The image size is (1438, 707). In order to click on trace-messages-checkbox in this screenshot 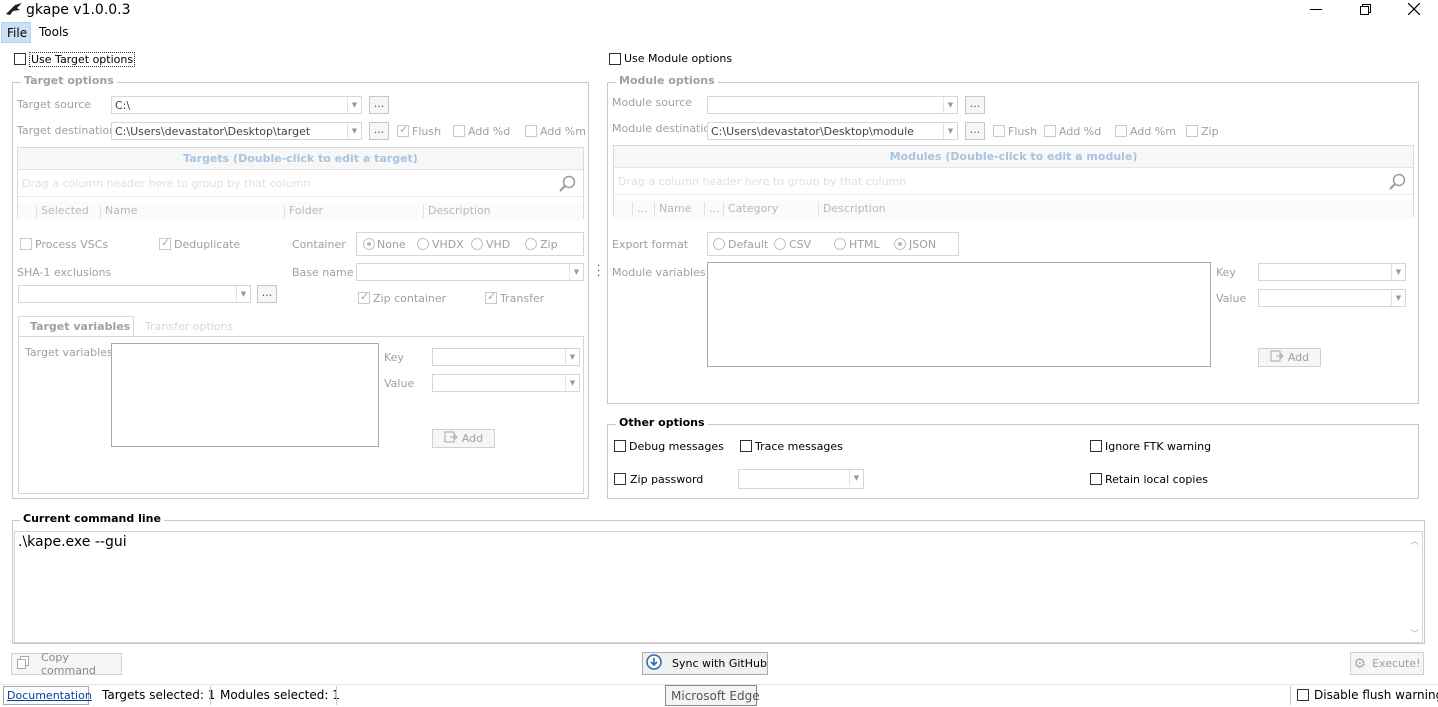, I will do `click(746, 446)`.